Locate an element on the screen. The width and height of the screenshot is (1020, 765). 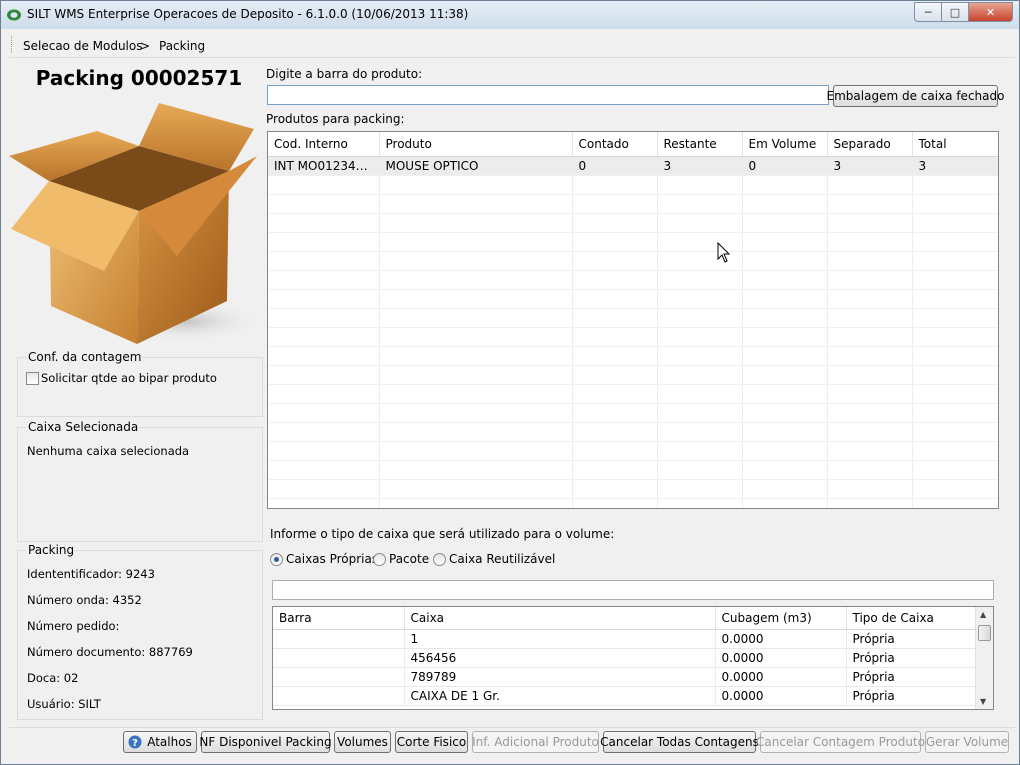
table-row: INT MO0123456... MOUSE OPTICO 0 3 0 3 3 is located at coordinates (633, 166).